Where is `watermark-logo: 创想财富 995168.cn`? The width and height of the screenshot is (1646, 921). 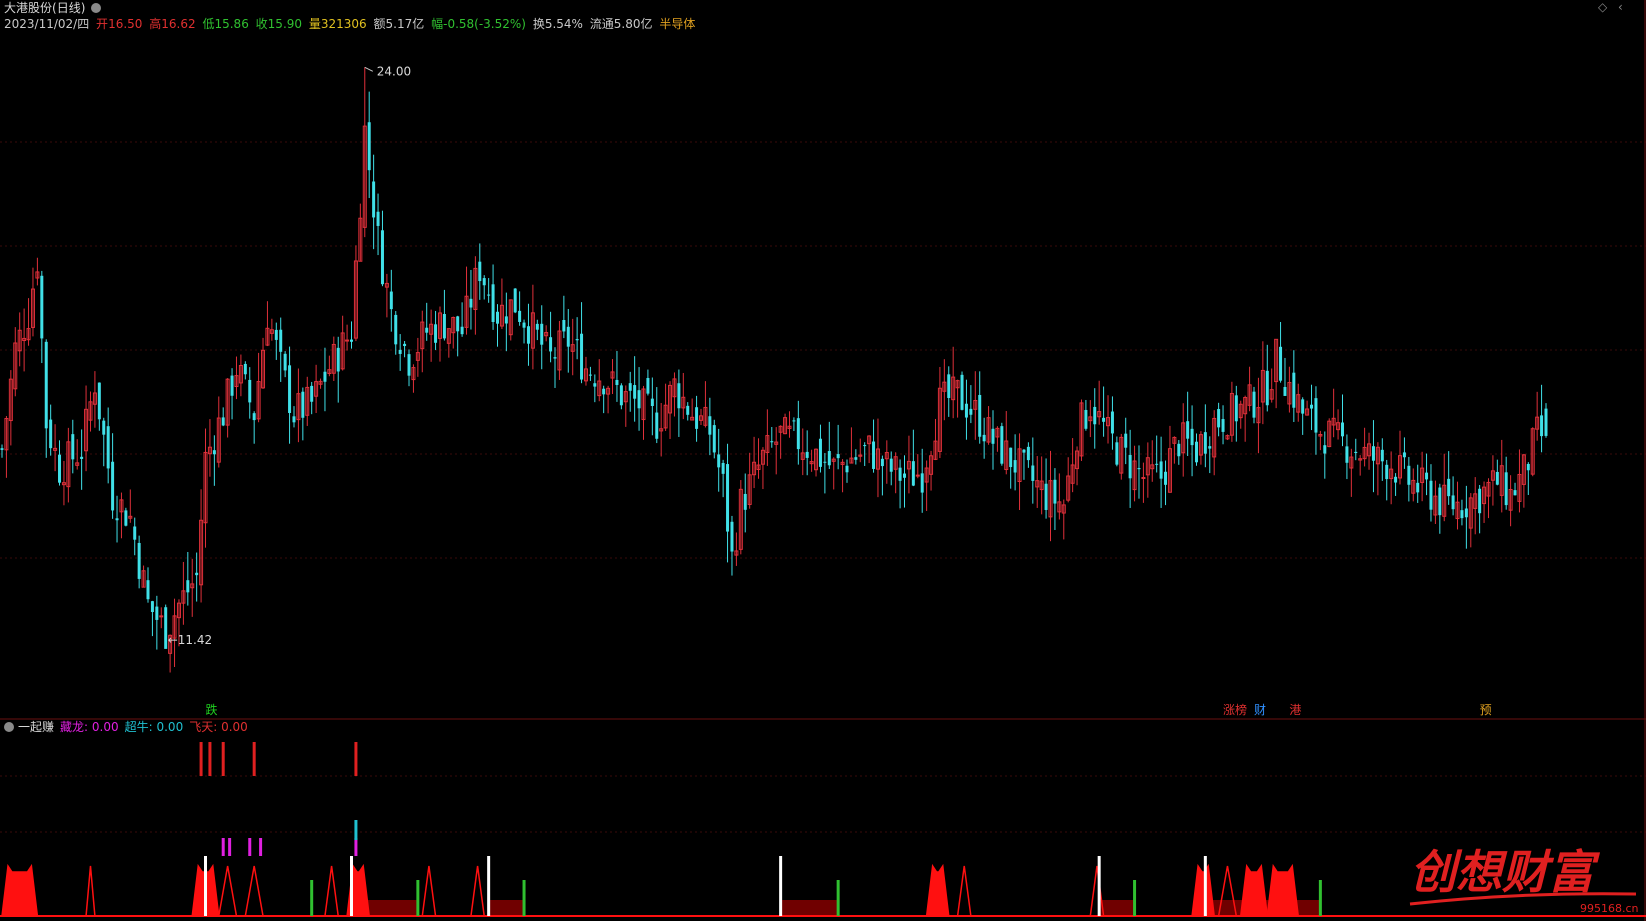 watermark-logo: 创想财富 995168.cn is located at coordinates (1524, 880).